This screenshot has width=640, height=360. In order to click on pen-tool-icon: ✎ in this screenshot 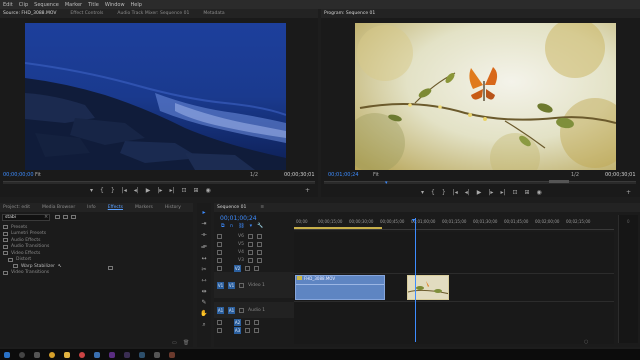, I will do `click(203, 302)`.